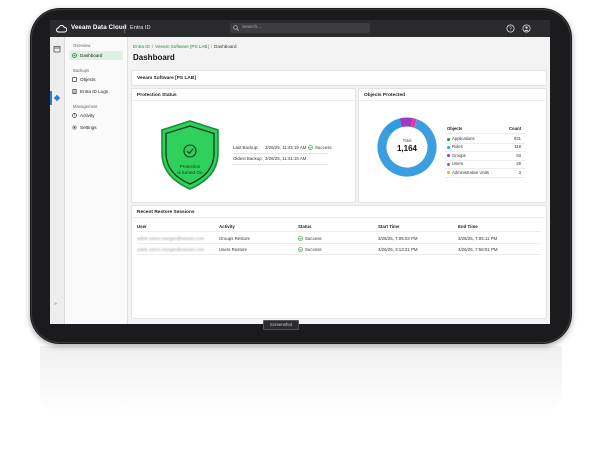  I want to click on protection-card-title: Protection Status, so click(157, 95).